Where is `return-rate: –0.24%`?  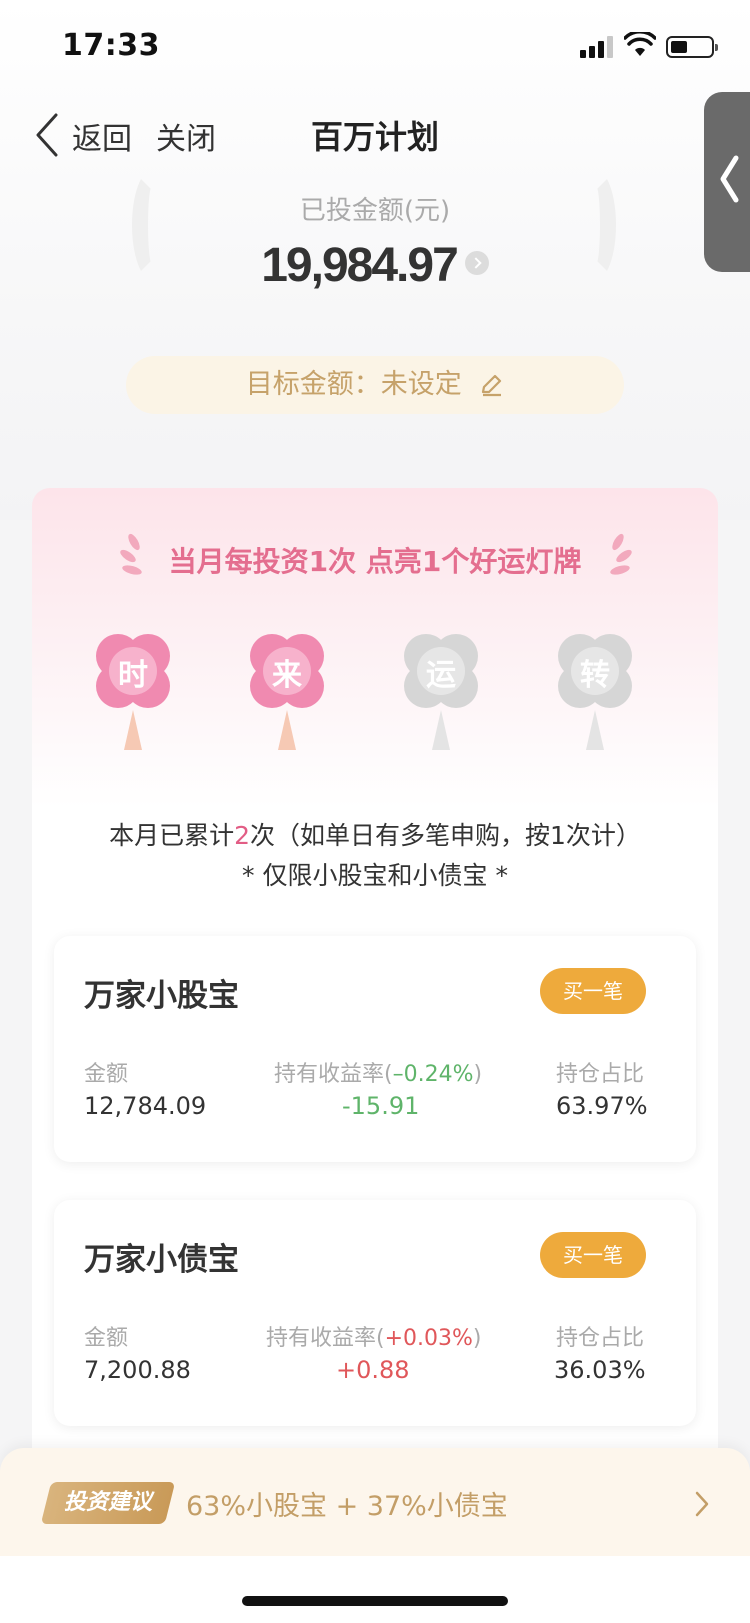
return-rate: –0.24% is located at coordinates (433, 1074).